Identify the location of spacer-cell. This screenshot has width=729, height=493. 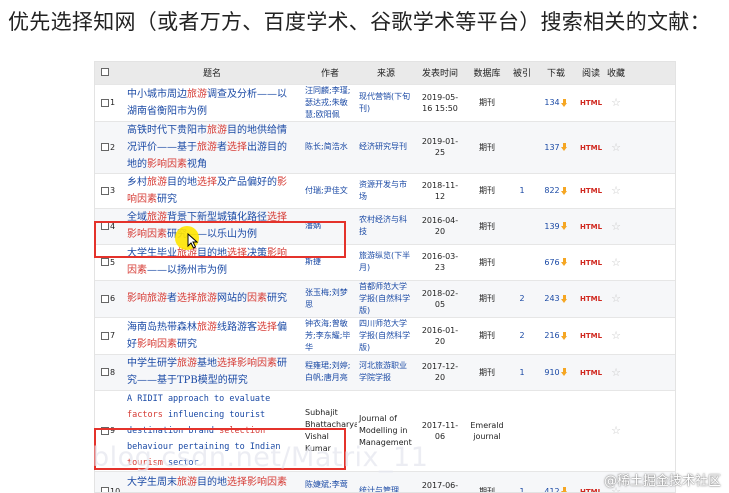
(651, 298).